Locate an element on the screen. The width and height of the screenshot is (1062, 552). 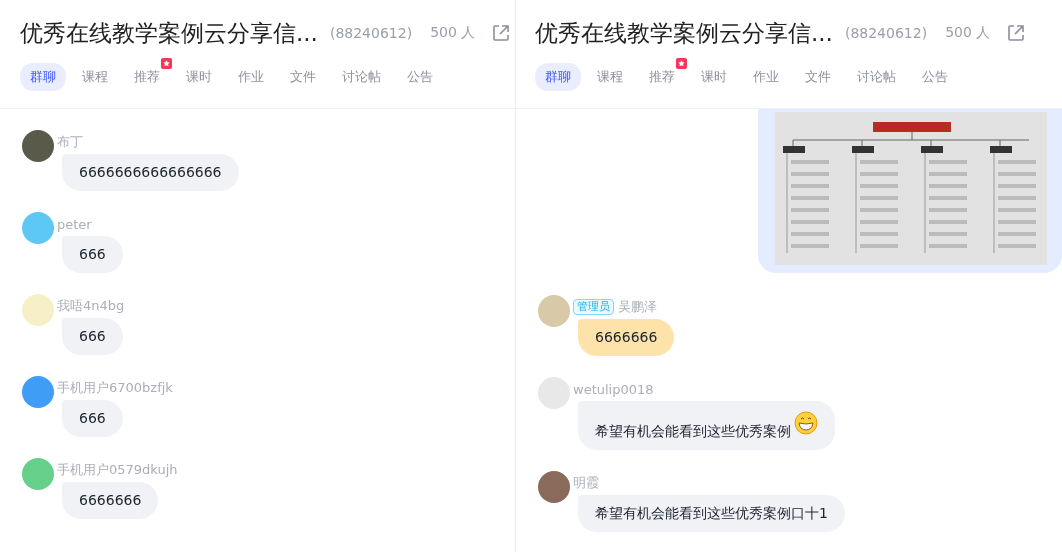
message-text: 6666666666666666 is located at coordinates (150, 172).